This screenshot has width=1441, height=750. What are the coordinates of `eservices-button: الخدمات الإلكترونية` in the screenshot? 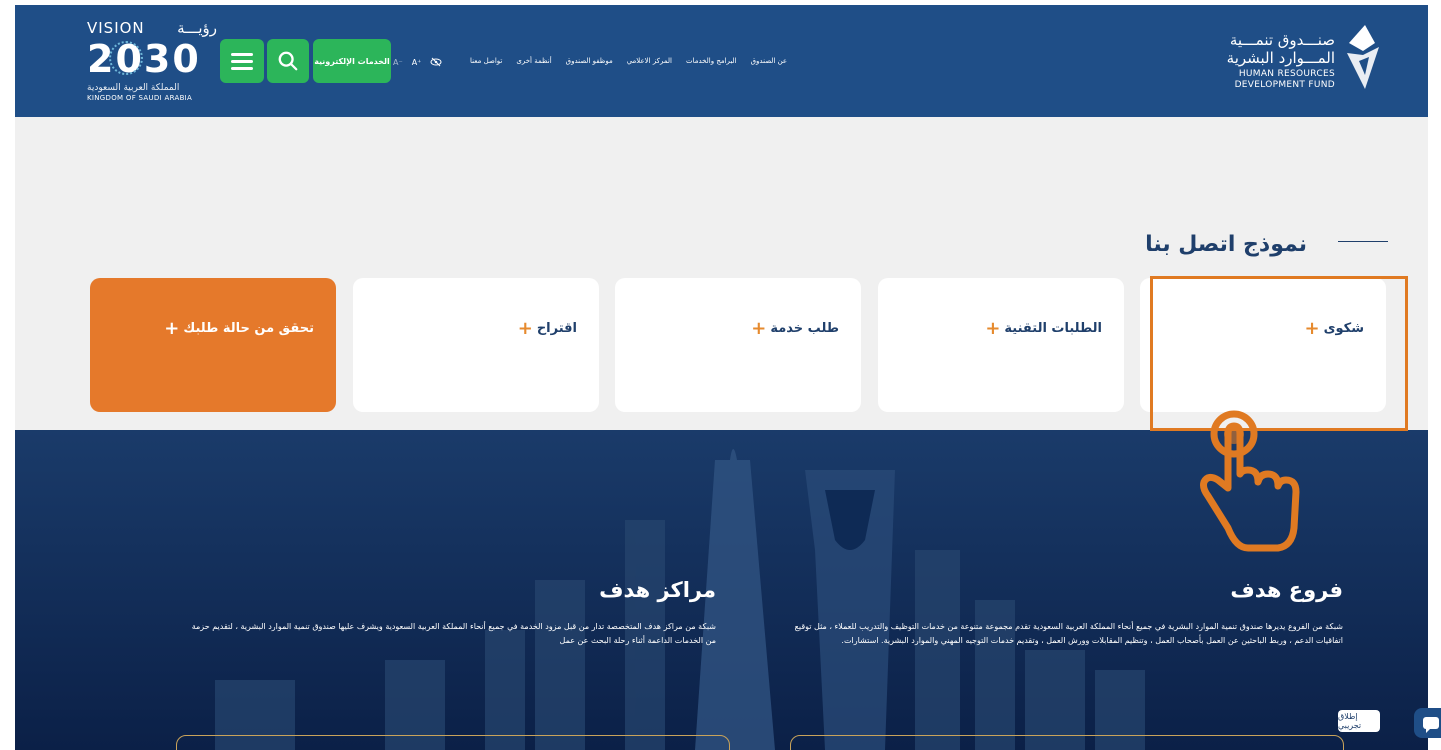 It's located at (352, 61).